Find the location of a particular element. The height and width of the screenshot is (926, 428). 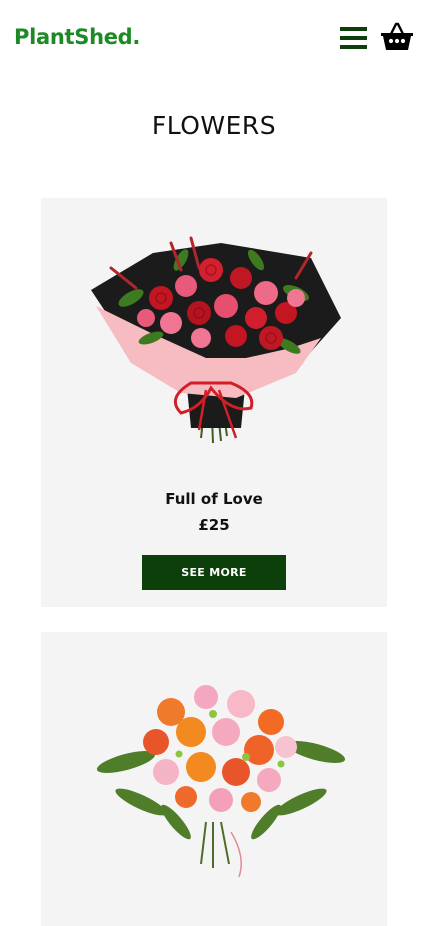

basket-icon is located at coordinates (397, 37).